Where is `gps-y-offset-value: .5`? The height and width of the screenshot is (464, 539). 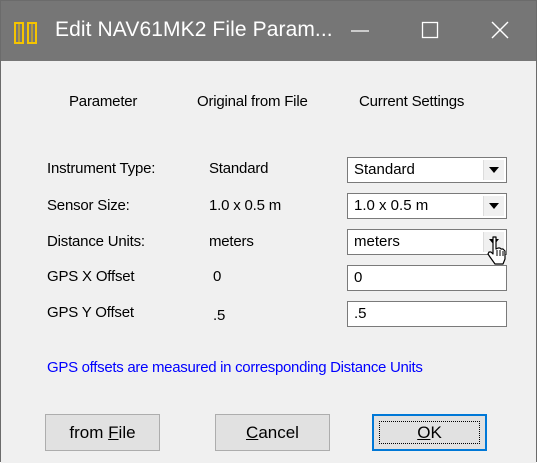 gps-y-offset-value: .5 is located at coordinates (360, 313).